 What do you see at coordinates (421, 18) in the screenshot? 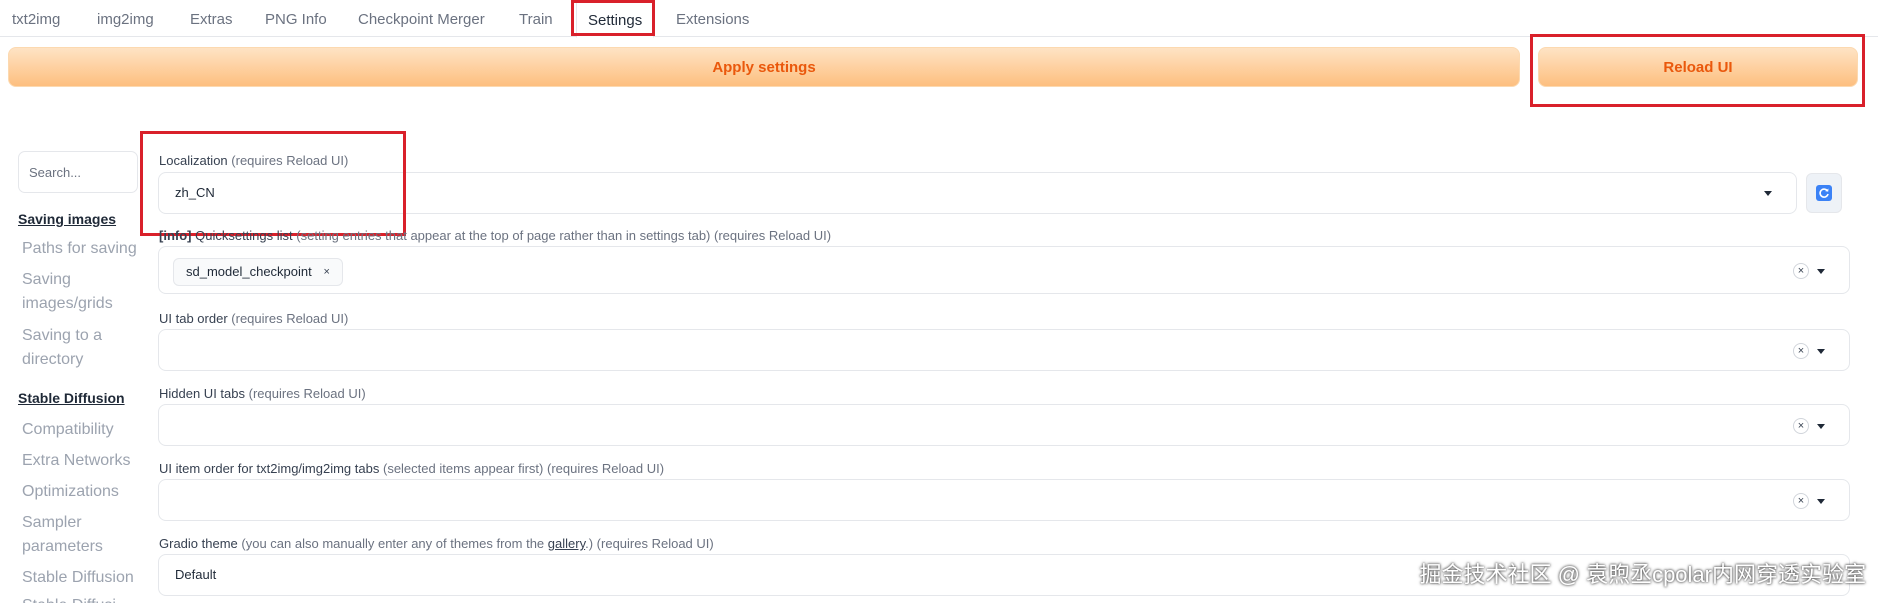
I see `tab-checkpoint-merger: Checkpoint Merger` at bounding box center [421, 18].